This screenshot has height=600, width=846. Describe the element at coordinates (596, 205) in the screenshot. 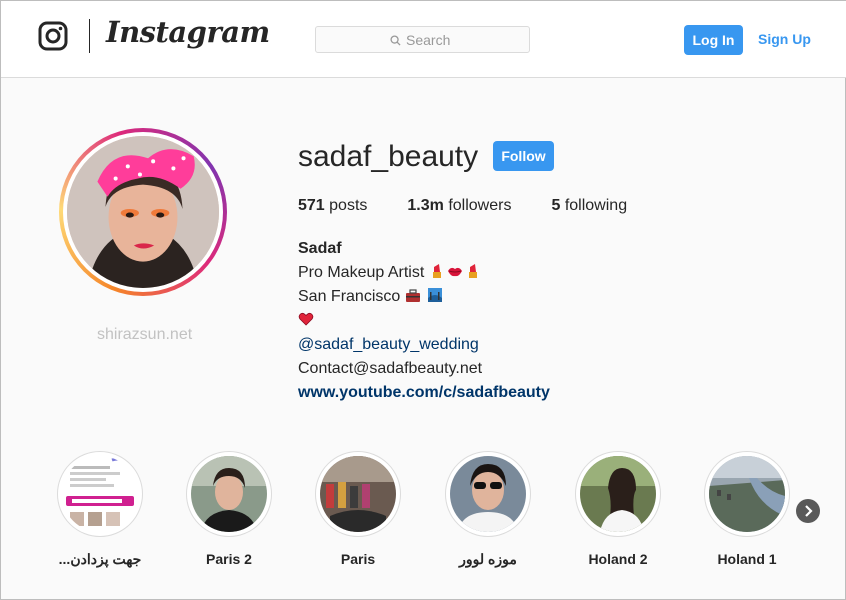

I see `following-label: following` at that location.